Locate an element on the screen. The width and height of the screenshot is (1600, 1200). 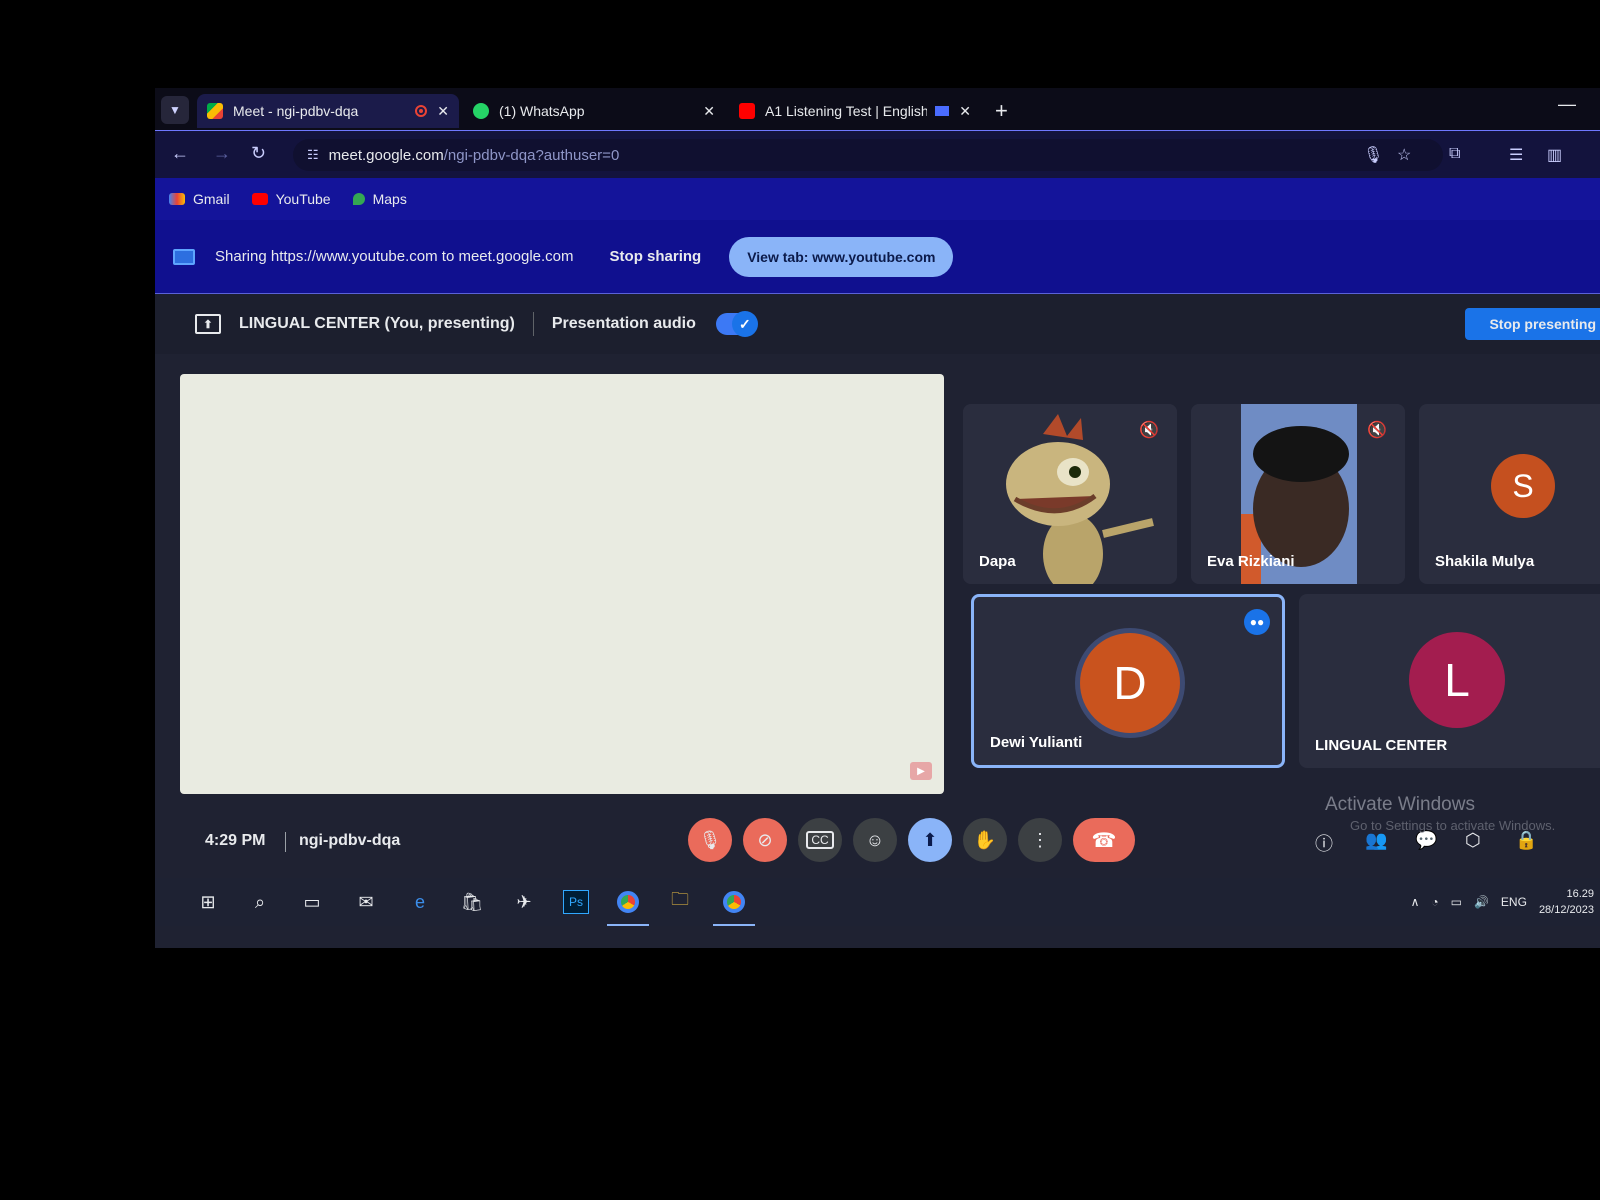
youtube-favicon-icon is located at coordinates (747, 111).